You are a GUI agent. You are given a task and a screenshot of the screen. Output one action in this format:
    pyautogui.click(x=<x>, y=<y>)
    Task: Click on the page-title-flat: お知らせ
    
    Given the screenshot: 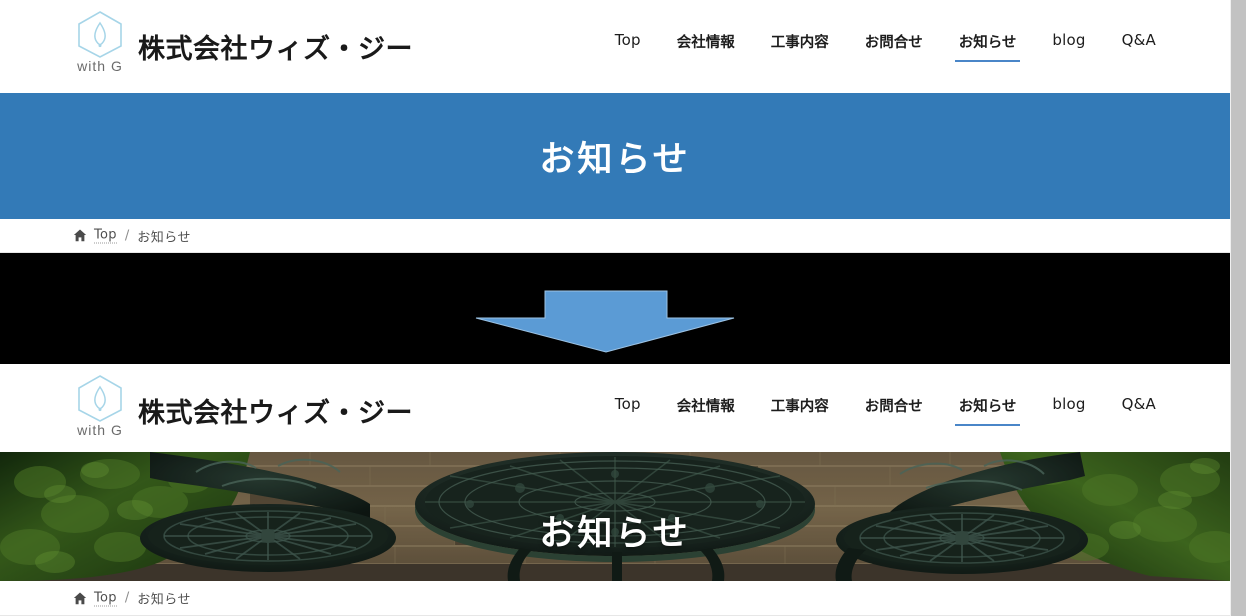 What is the action you would take?
    pyautogui.click(x=615, y=160)
    